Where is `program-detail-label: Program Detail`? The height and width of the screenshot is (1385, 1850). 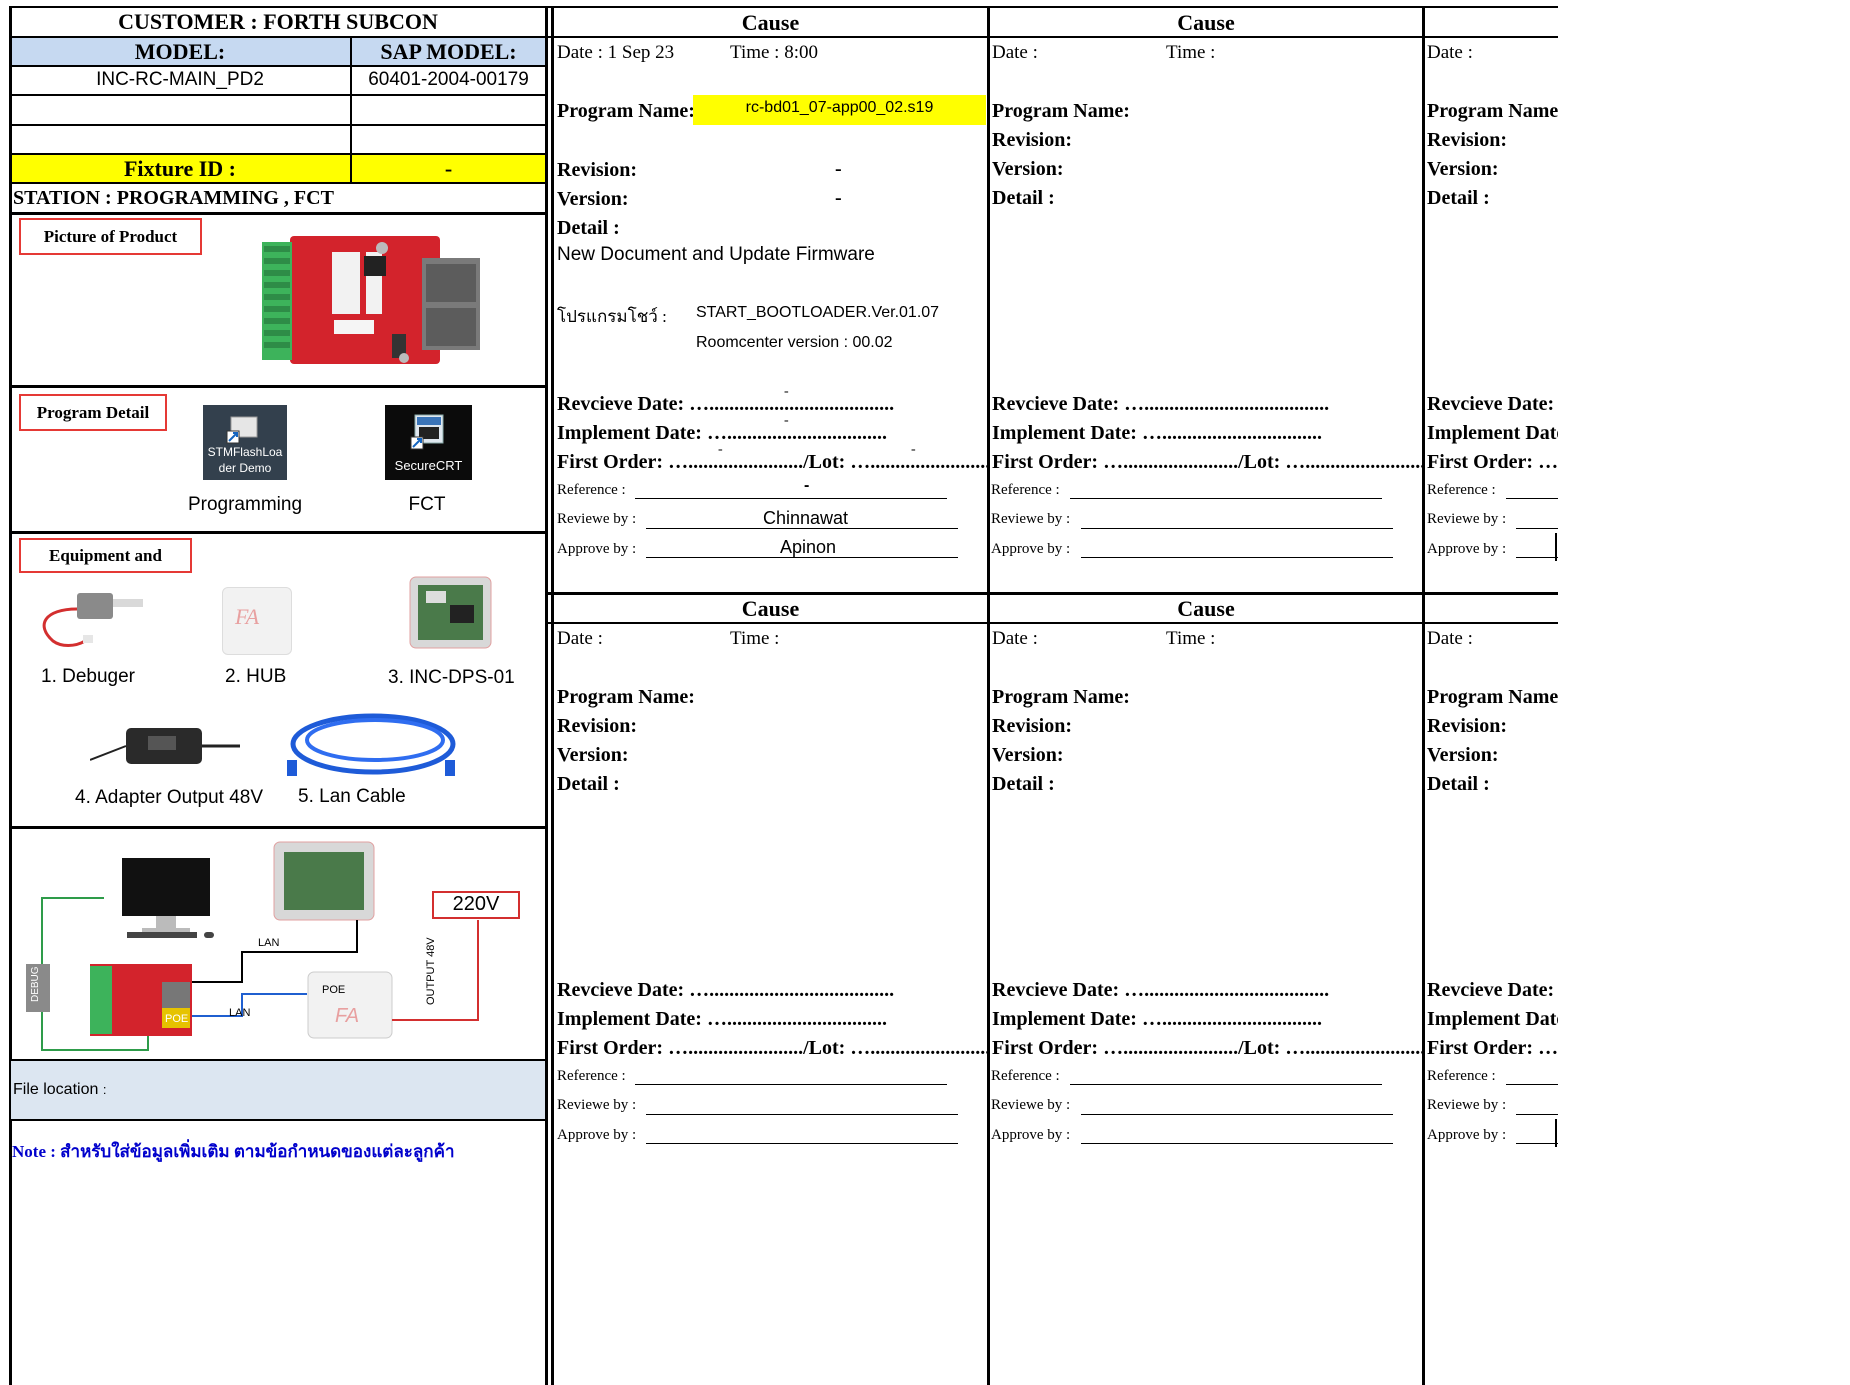 program-detail-label: Program Detail is located at coordinates (93, 412).